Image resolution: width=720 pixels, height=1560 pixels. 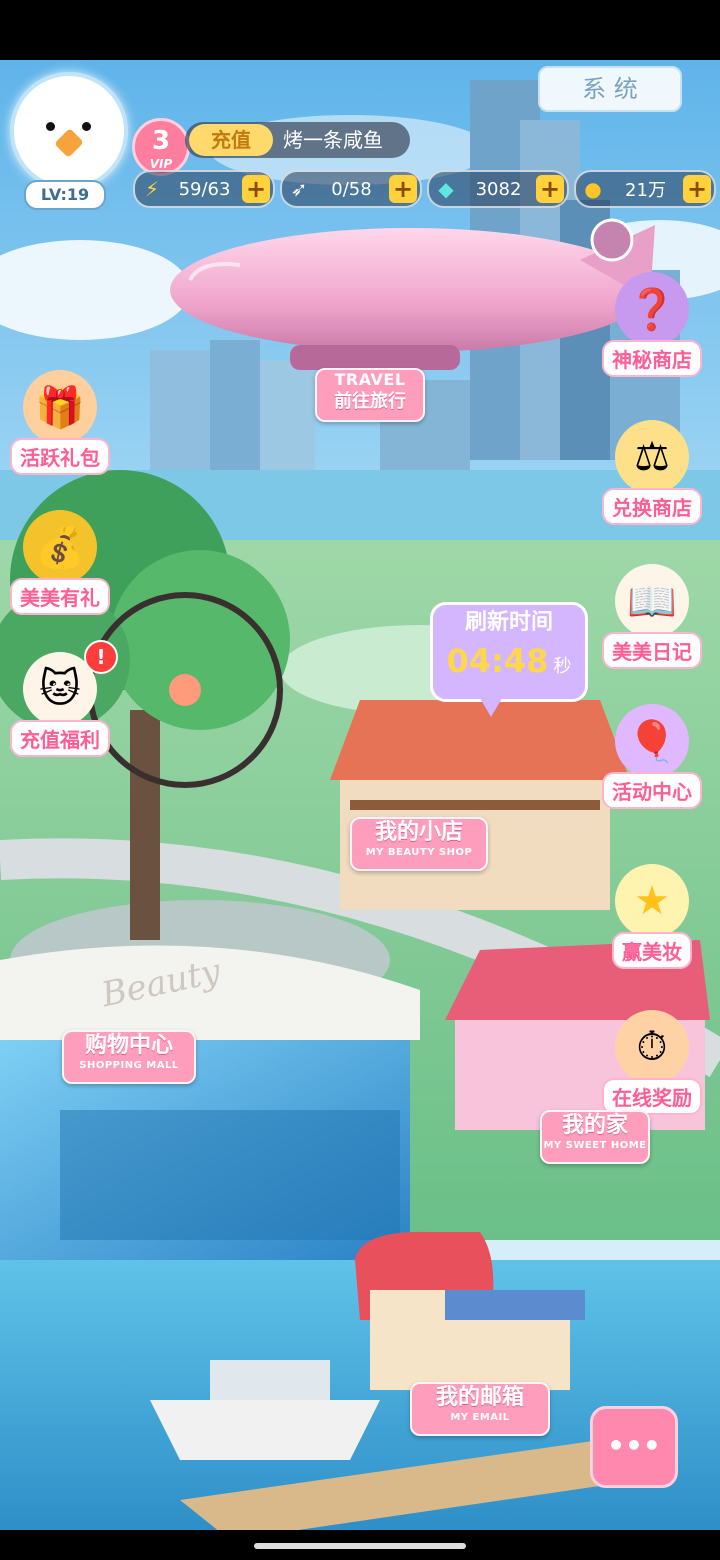 I want to click on coin-icon: ●, so click(x=593, y=189).